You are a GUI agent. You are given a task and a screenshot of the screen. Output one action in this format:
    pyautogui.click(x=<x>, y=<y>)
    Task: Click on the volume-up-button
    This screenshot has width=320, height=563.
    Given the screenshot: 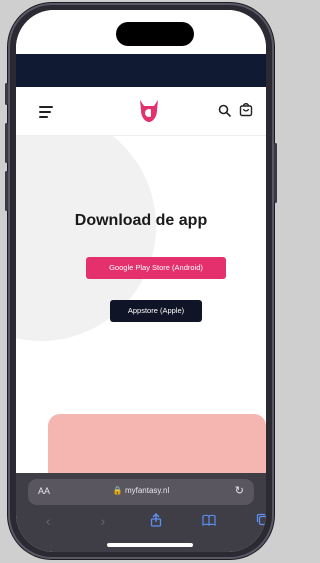 What is the action you would take?
    pyautogui.click(x=6, y=143)
    